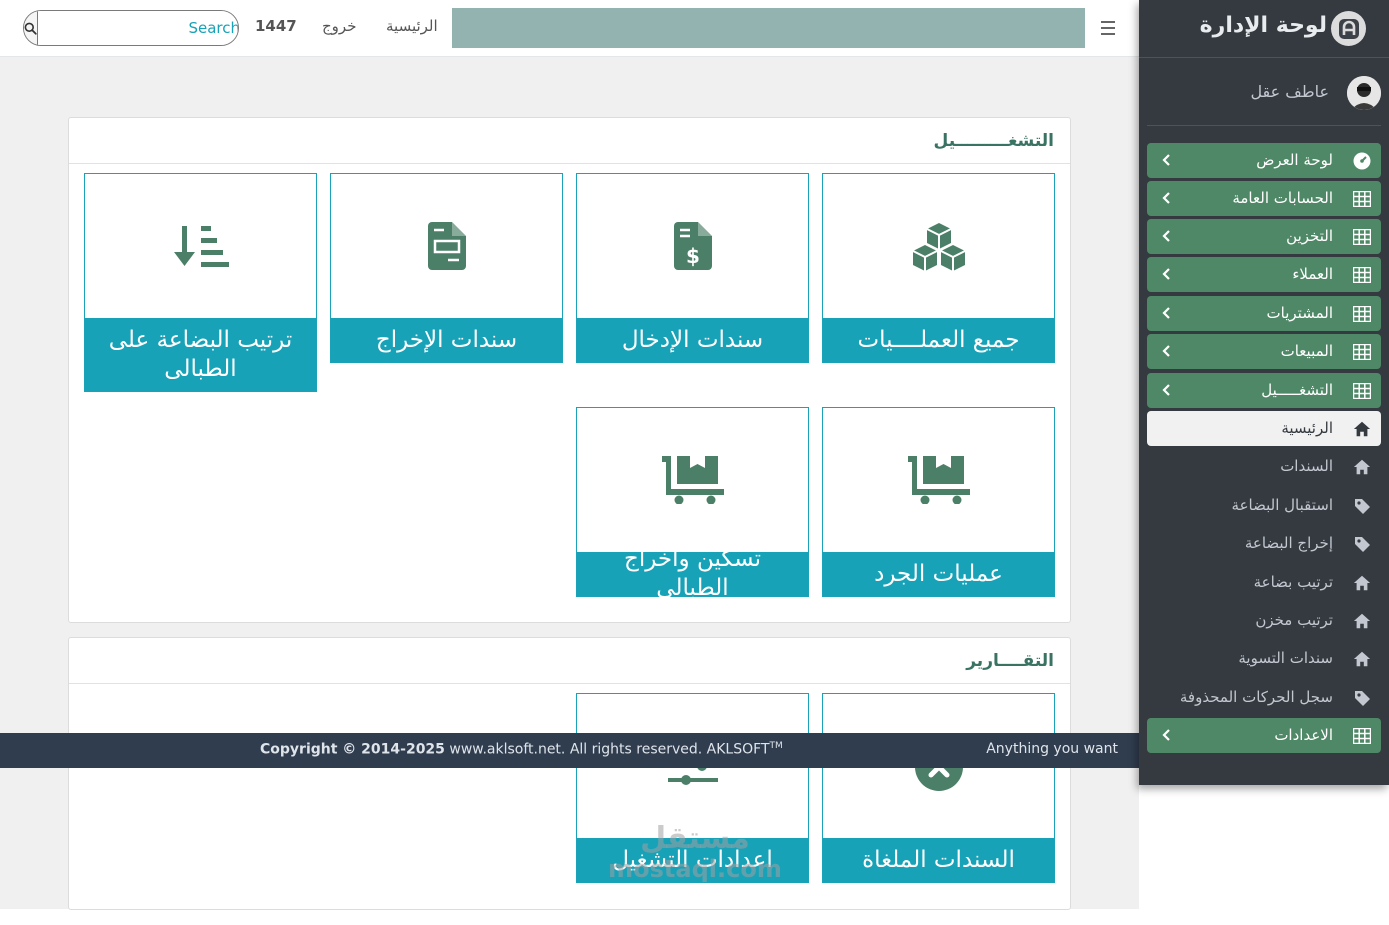 The image size is (1389, 925). Describe the element at coordinates (692, 788) in the screenshot. I see `tile-operation-settings: اعدادات التشغيل` at that location.